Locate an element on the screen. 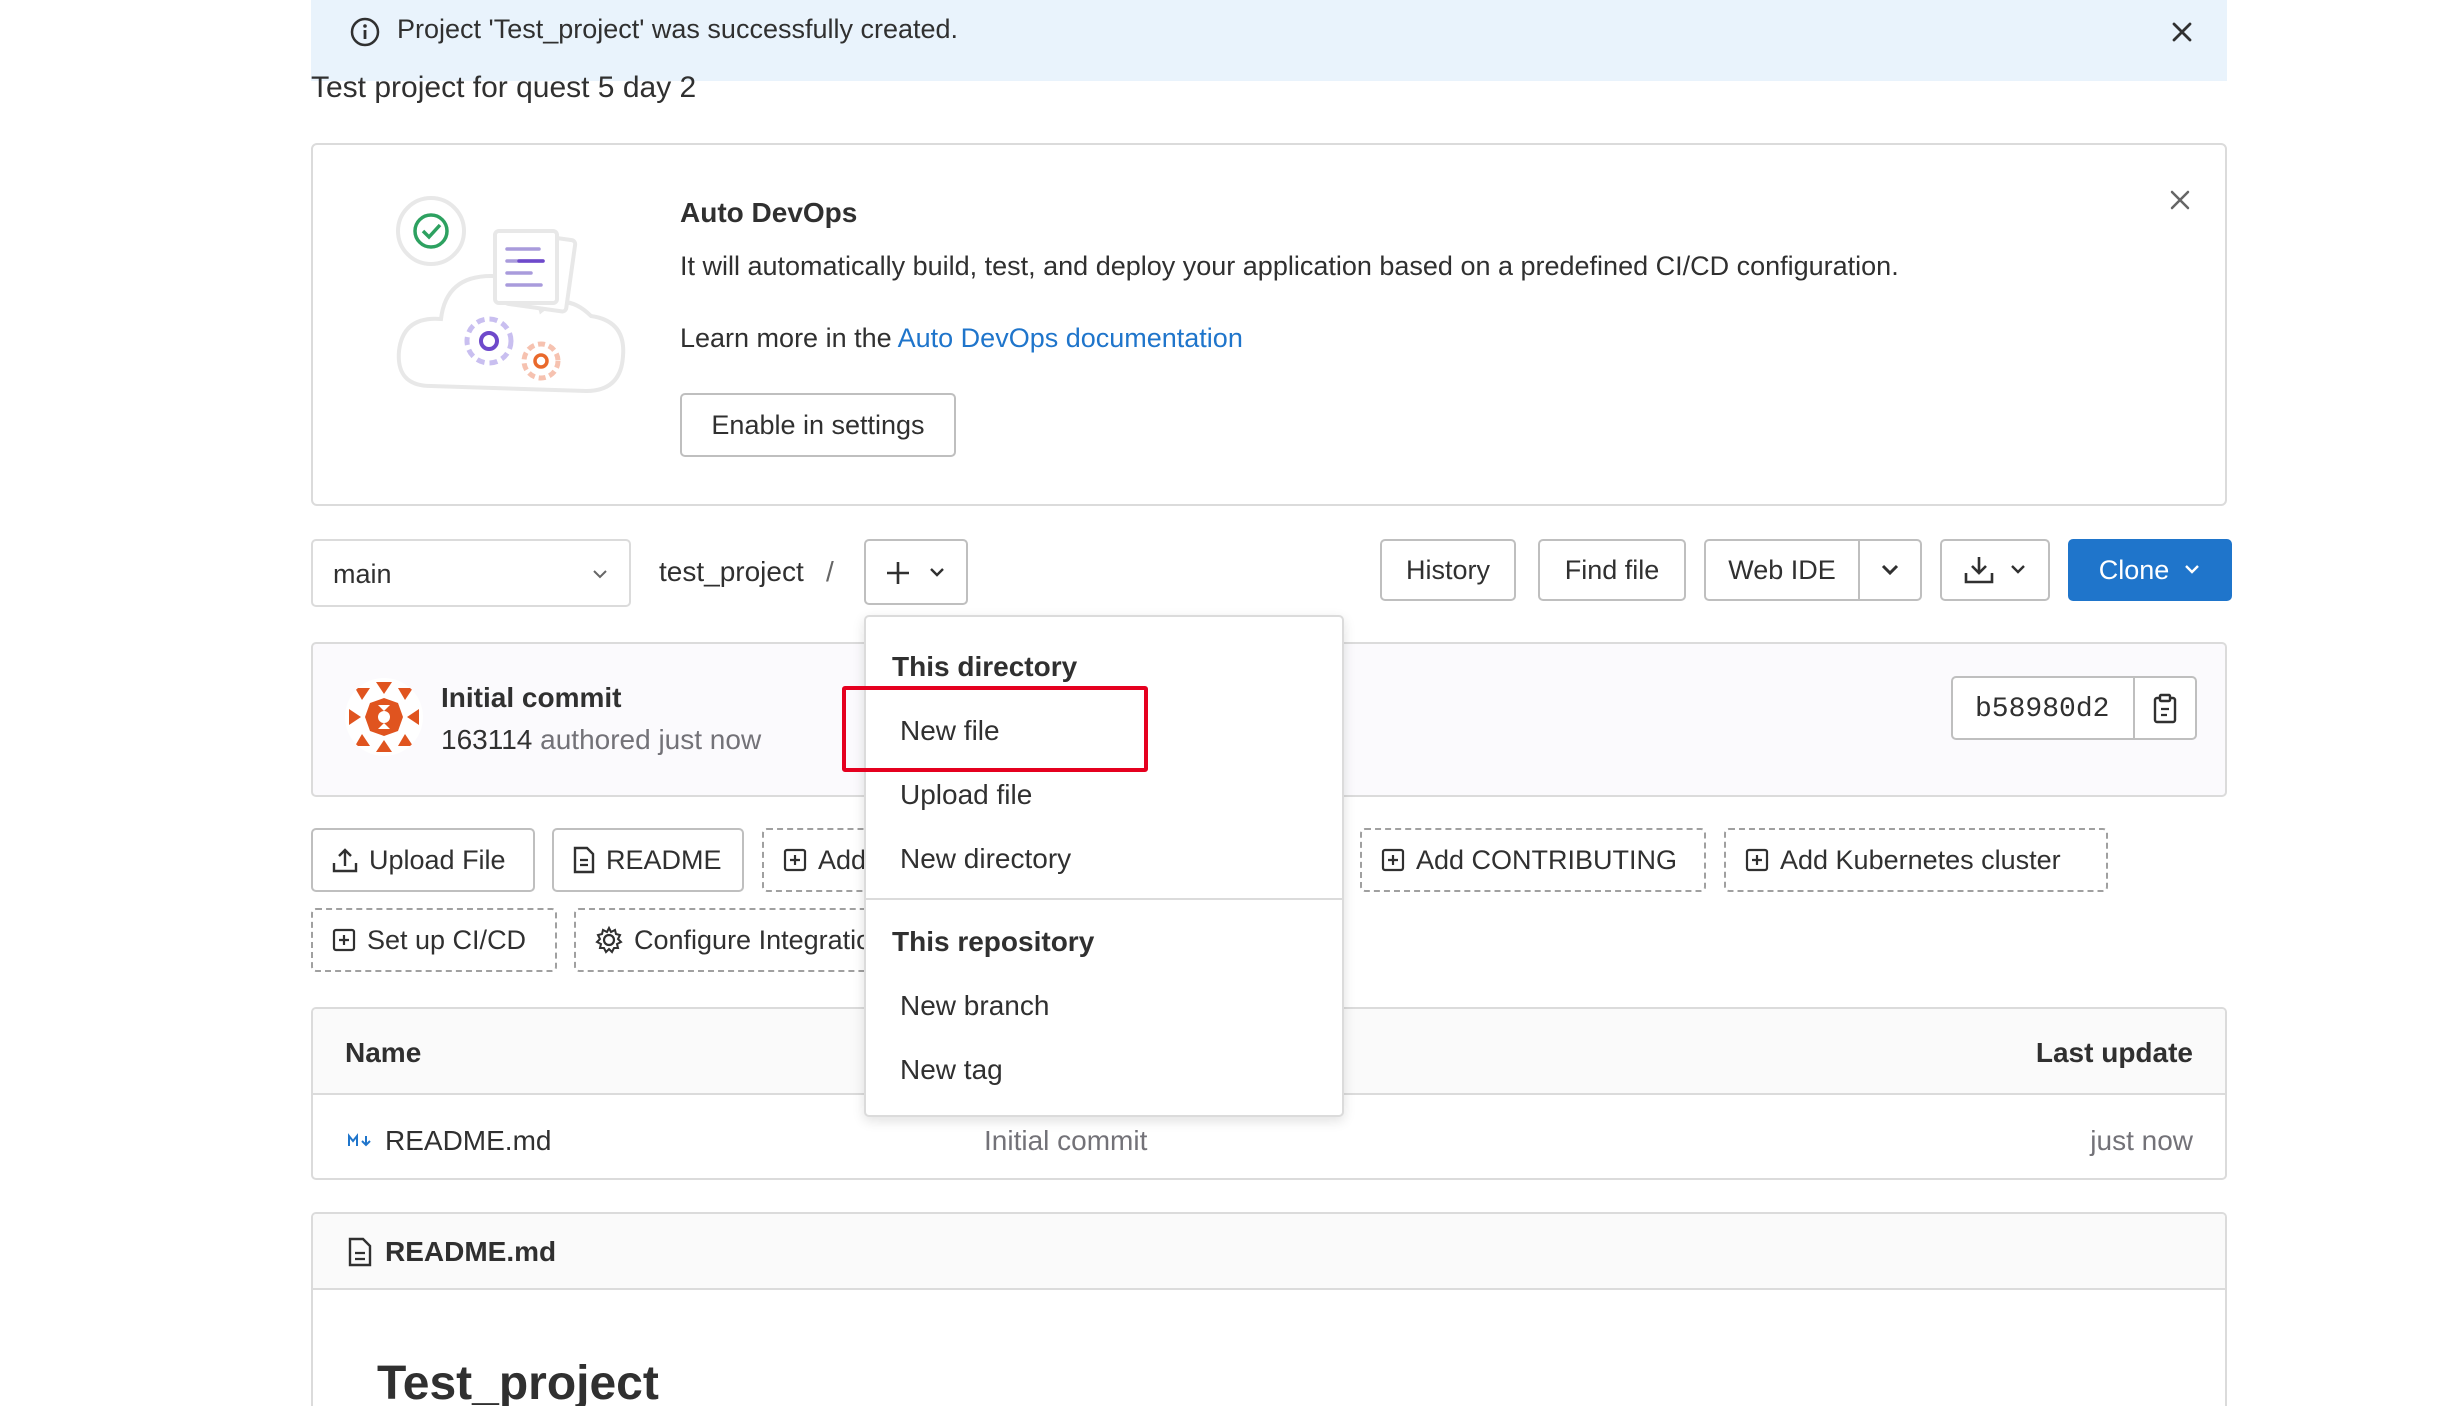 This screenshot has height=1406, width=2444. upload-file-label: Upload File is located at coordinates (437, 859).